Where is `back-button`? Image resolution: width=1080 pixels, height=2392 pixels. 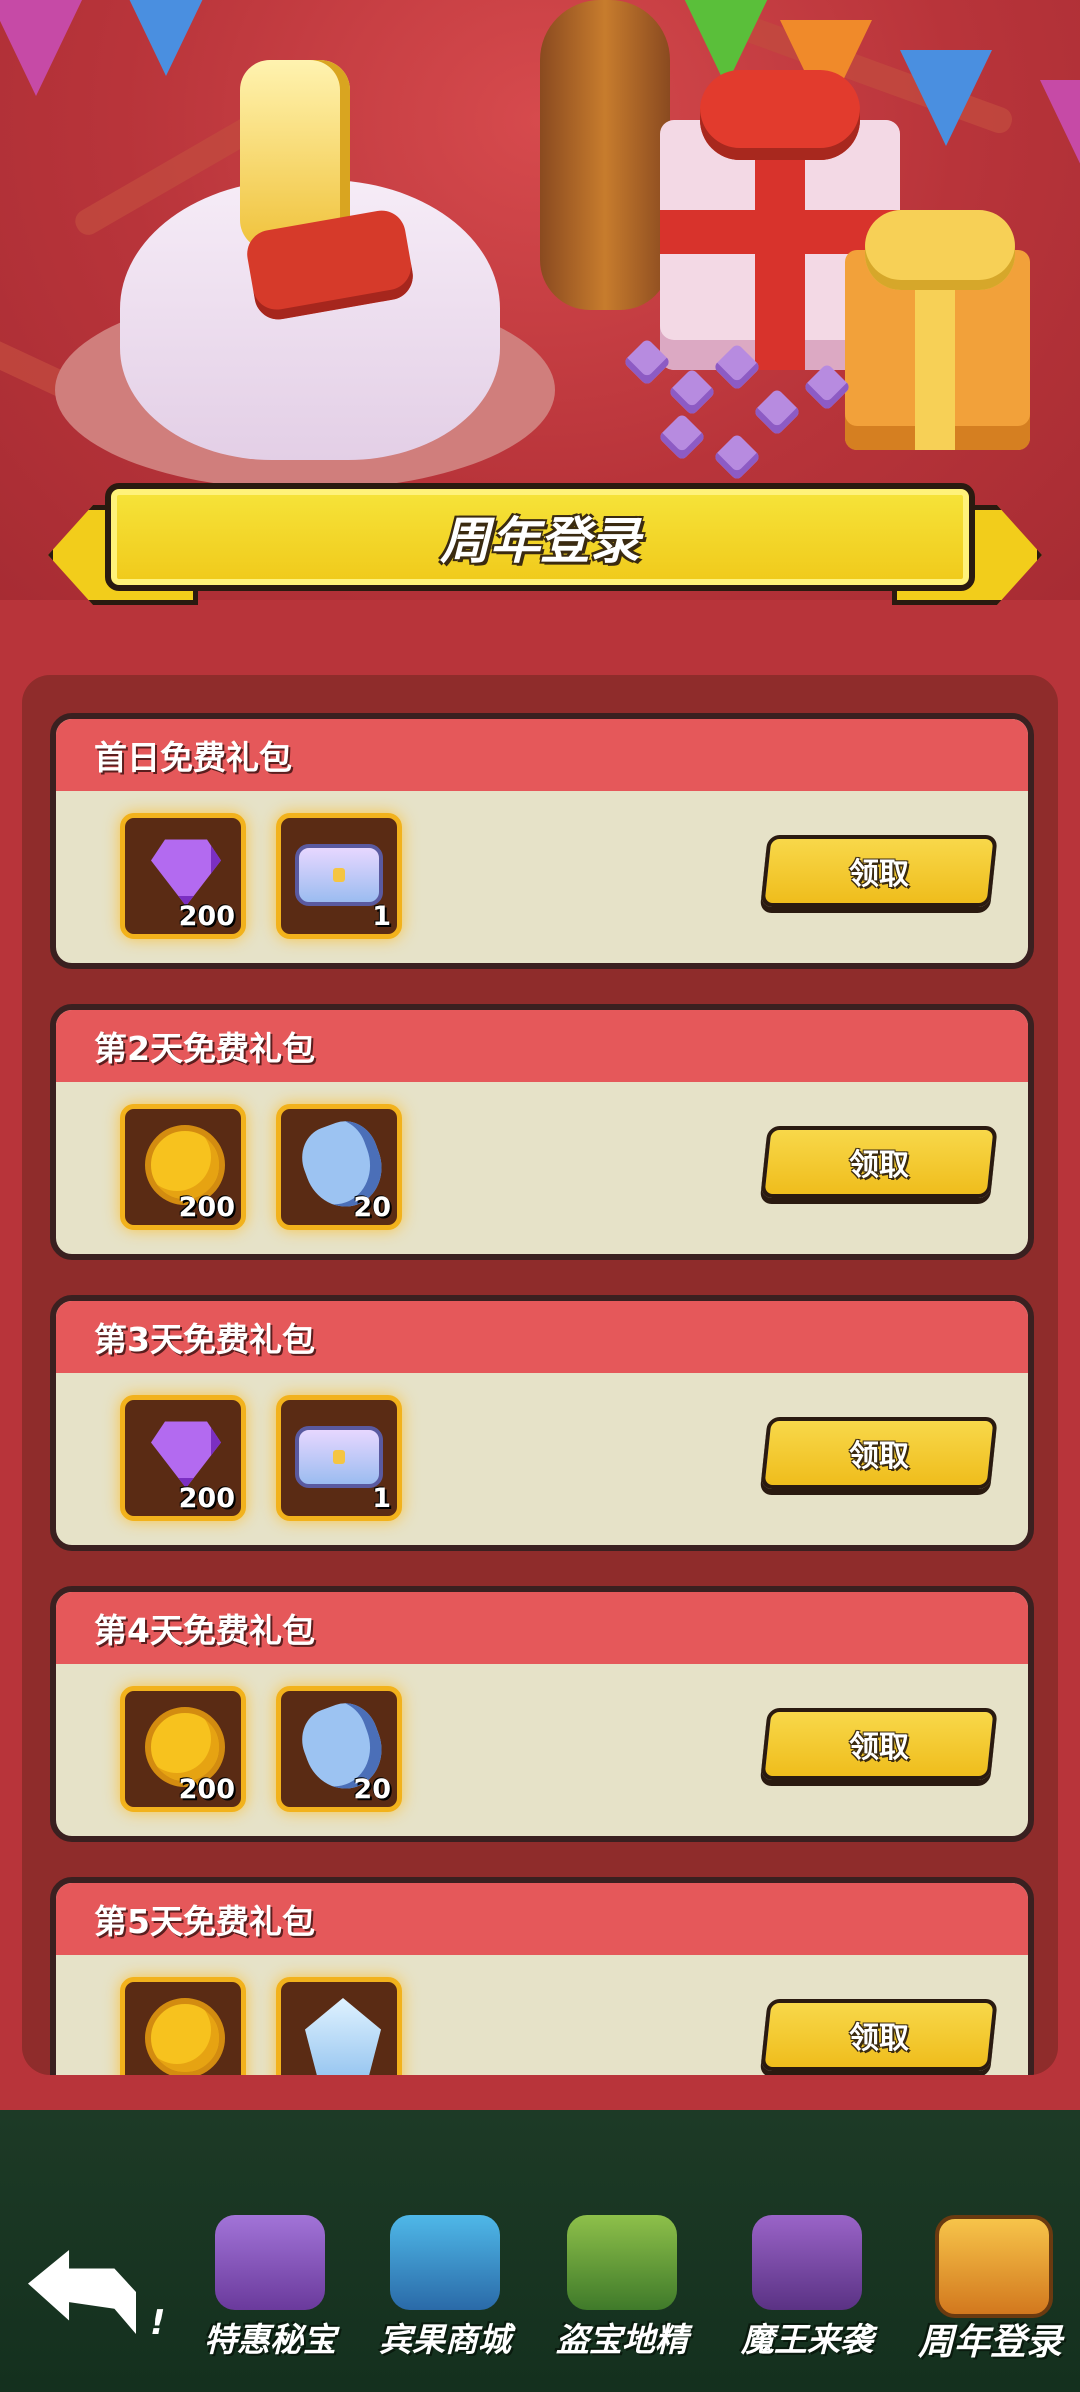
back-button is located at coordinates (82, 2292).